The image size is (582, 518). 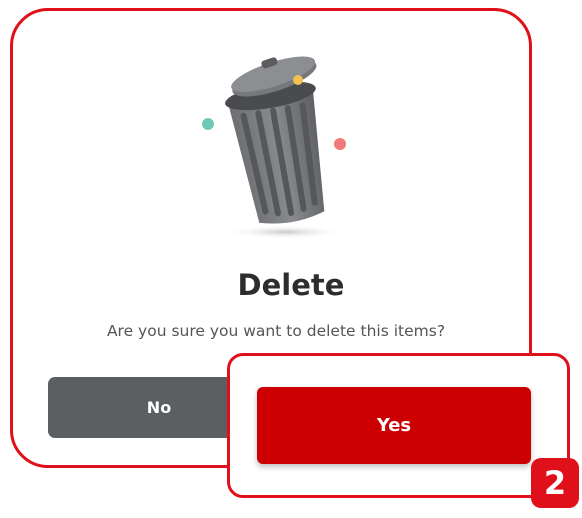 What do you see at coordinates (274, 147) in the screenshot?
I see `trash-can-icon` at bounding box center [274, 147].